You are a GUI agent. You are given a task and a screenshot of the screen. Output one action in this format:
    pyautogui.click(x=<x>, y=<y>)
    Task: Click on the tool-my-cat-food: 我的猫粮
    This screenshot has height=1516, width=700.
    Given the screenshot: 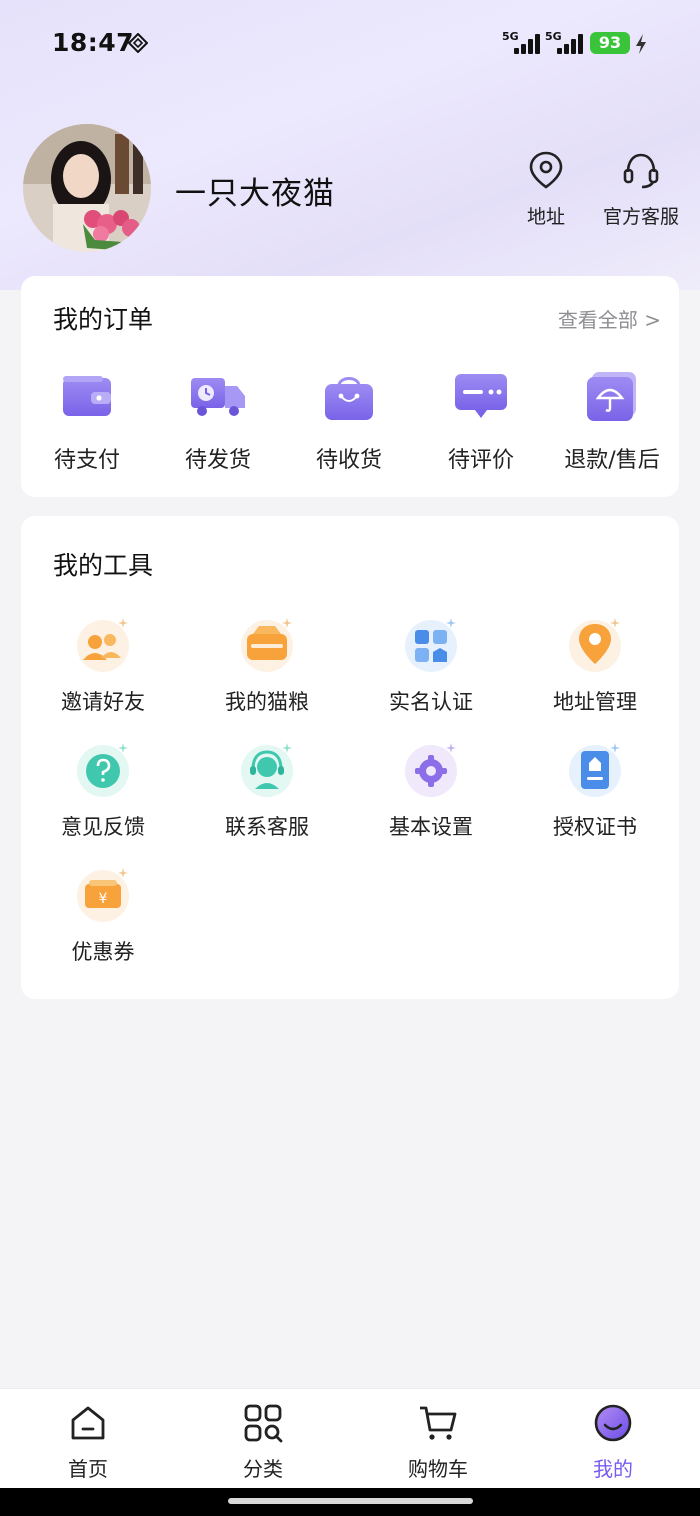 What is the action you would take?
    pyautogui.click(x=267, y=664)
    